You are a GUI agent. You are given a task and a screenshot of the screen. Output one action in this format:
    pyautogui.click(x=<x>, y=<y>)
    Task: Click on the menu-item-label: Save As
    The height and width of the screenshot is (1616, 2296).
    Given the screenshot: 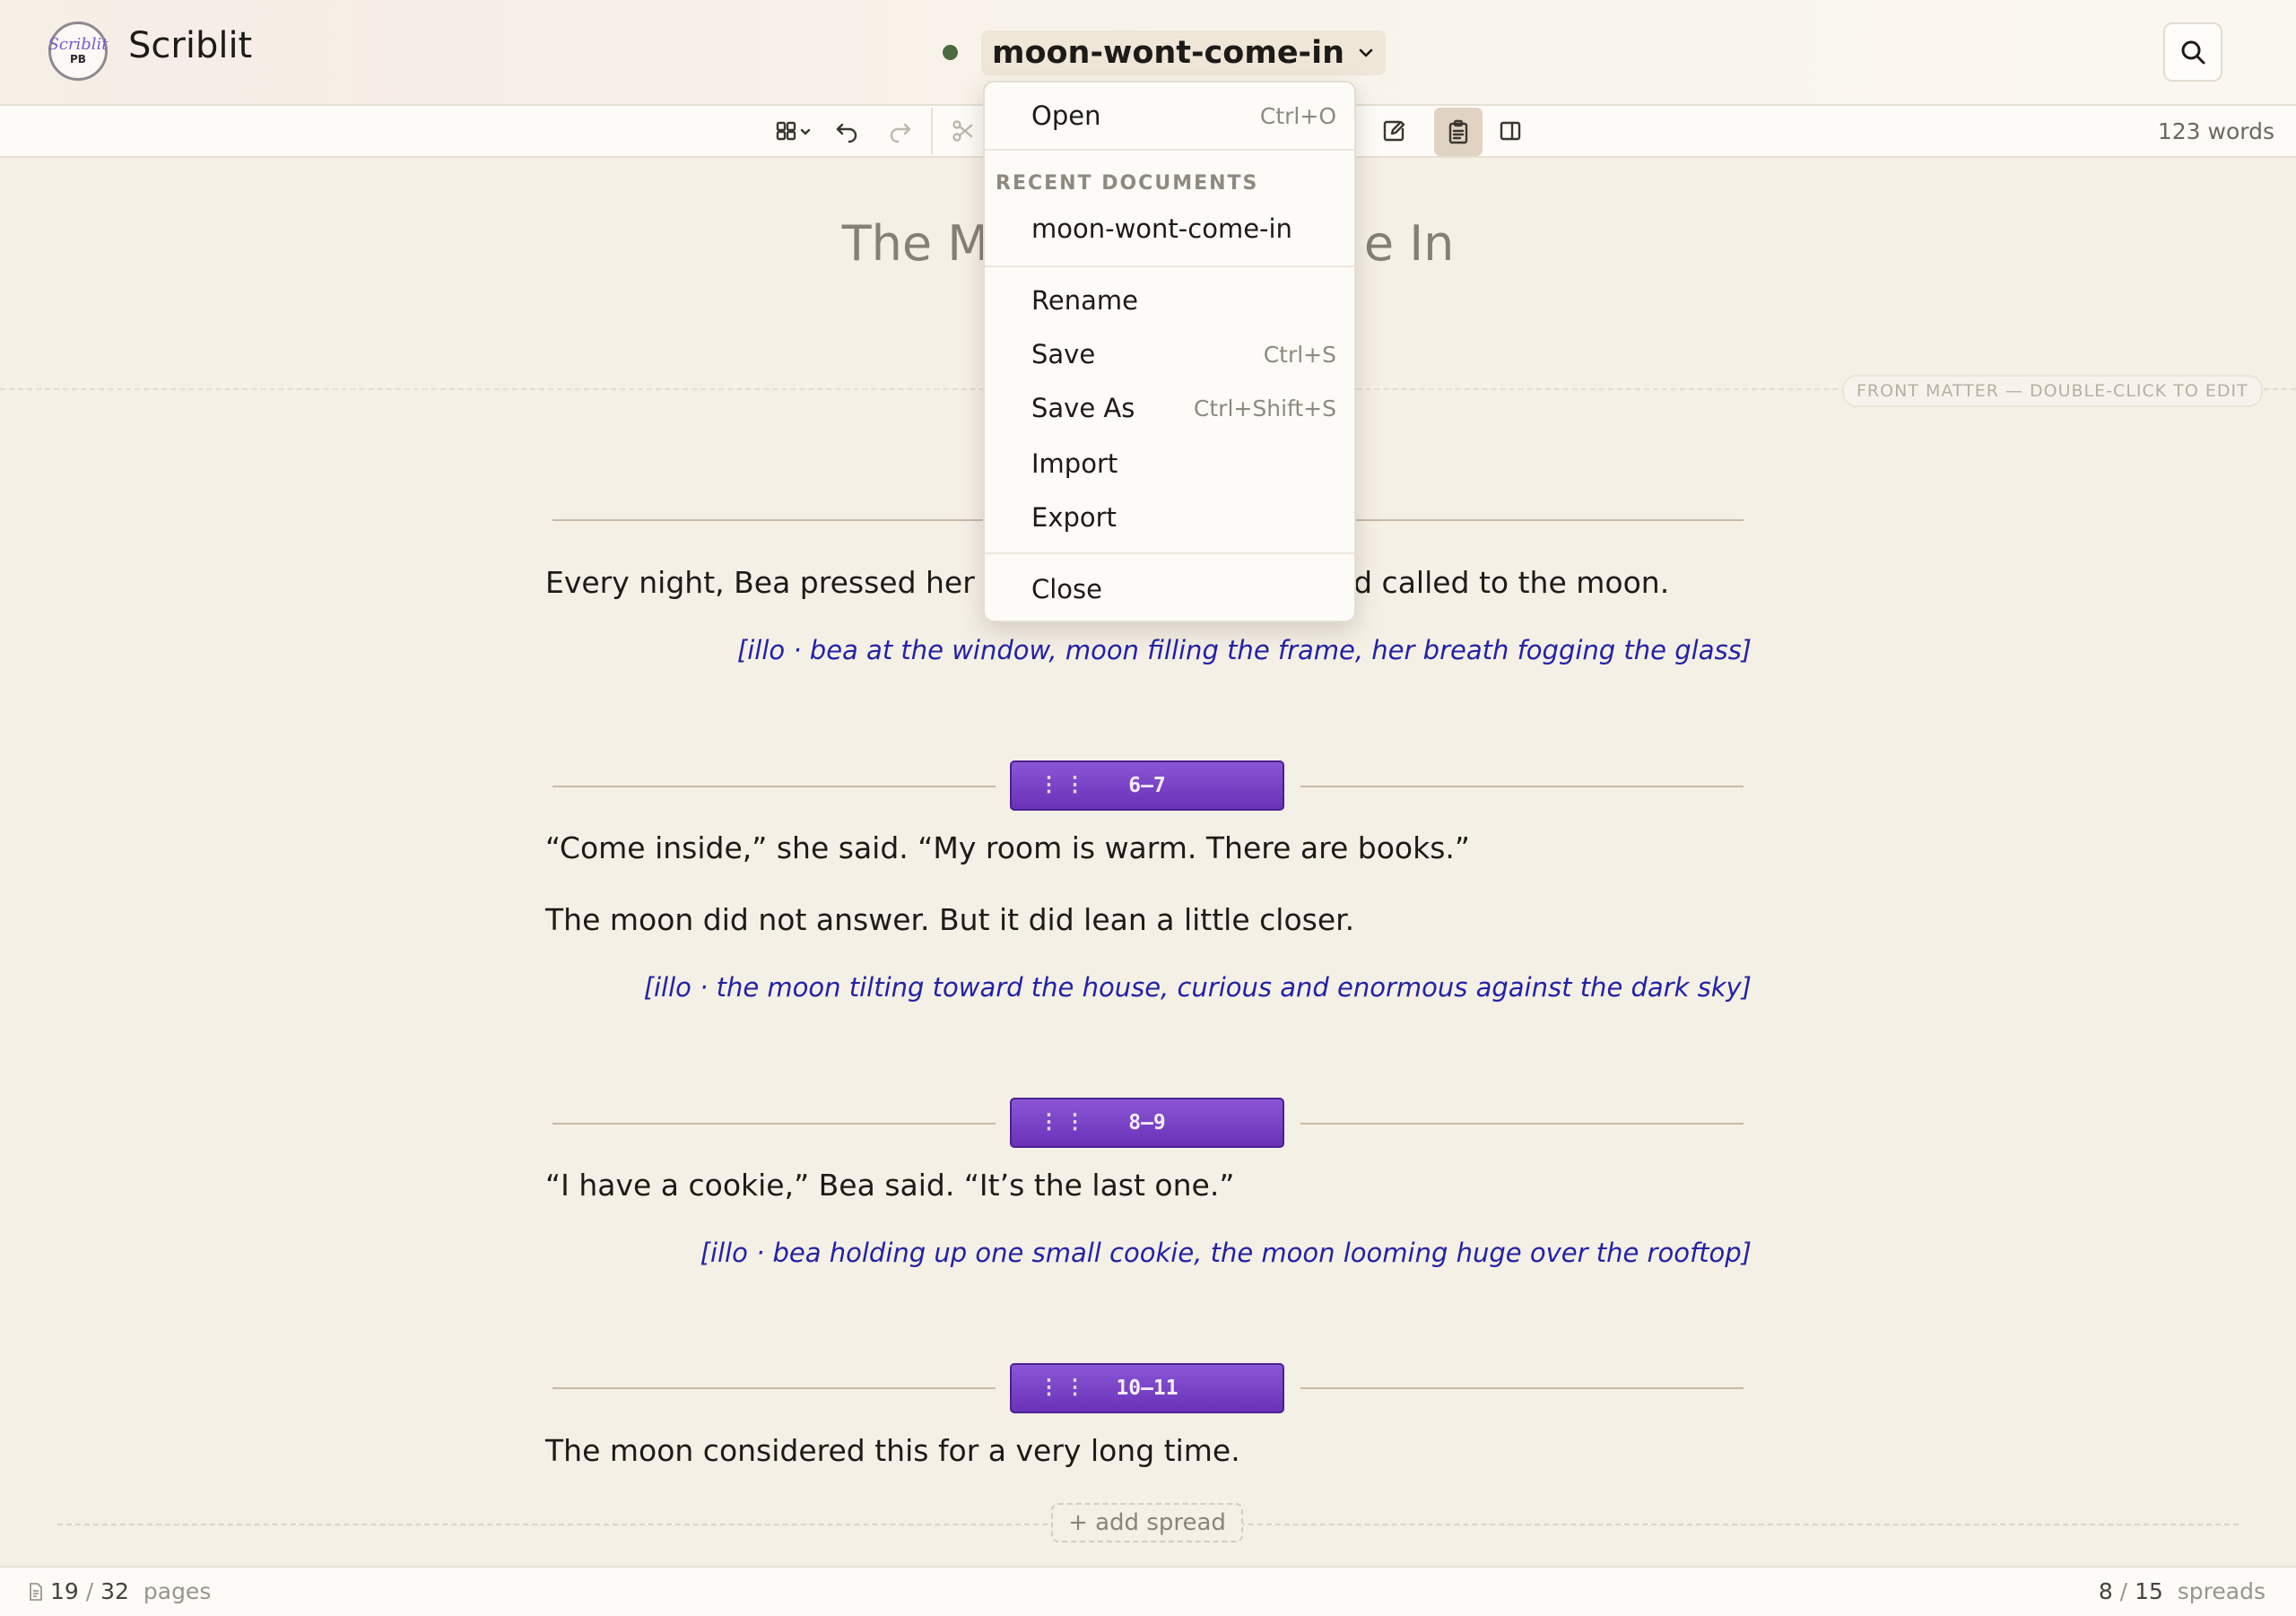 What is the action you would take?
    pyautogui.click(x=1083, y=408)
    